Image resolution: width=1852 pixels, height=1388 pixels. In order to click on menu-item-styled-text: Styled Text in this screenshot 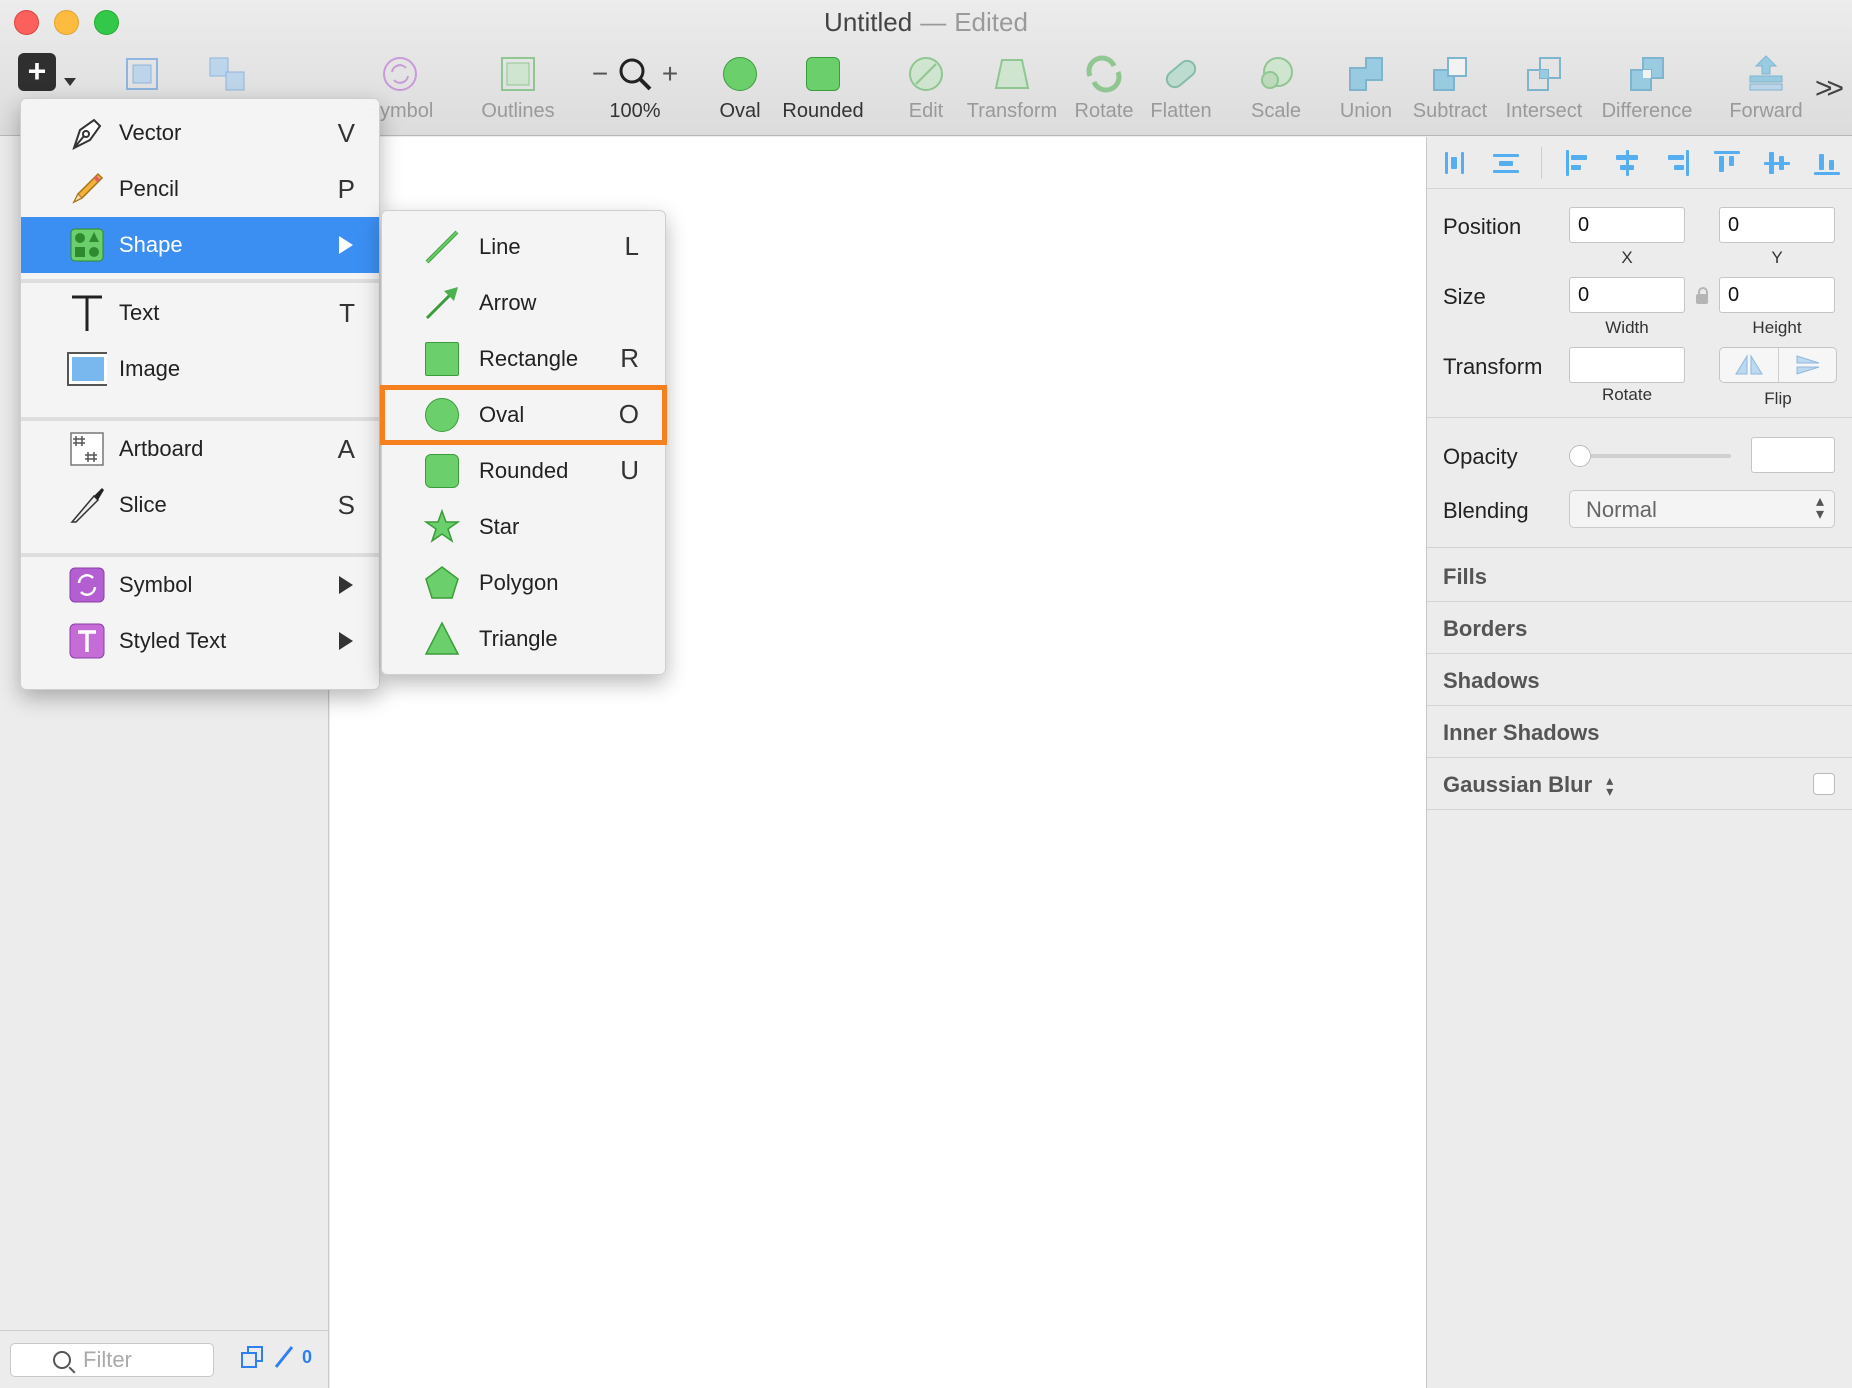, I will do `click(200, 641)`.